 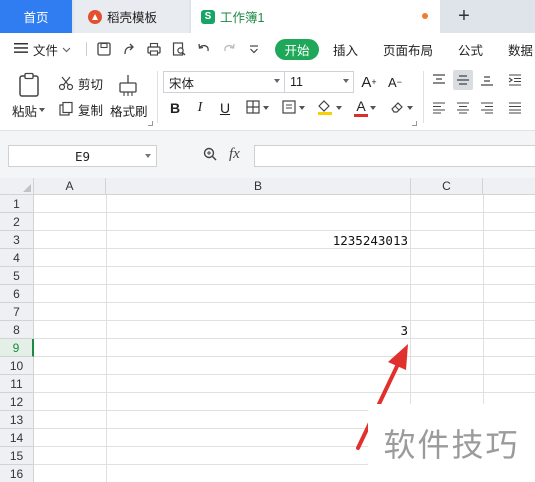 What do you see at coordinates (17, 456) in the screenshot?
I see `row-header-15: 15` at bounding box center [17, 456].